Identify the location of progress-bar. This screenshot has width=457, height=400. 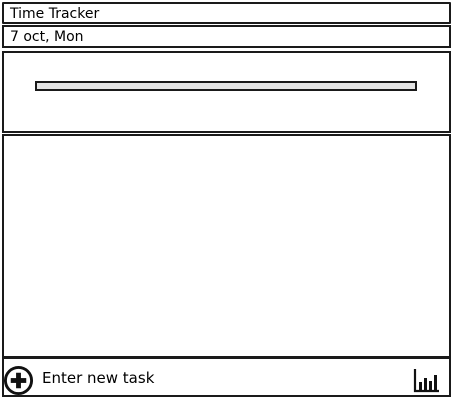
(226, 86).